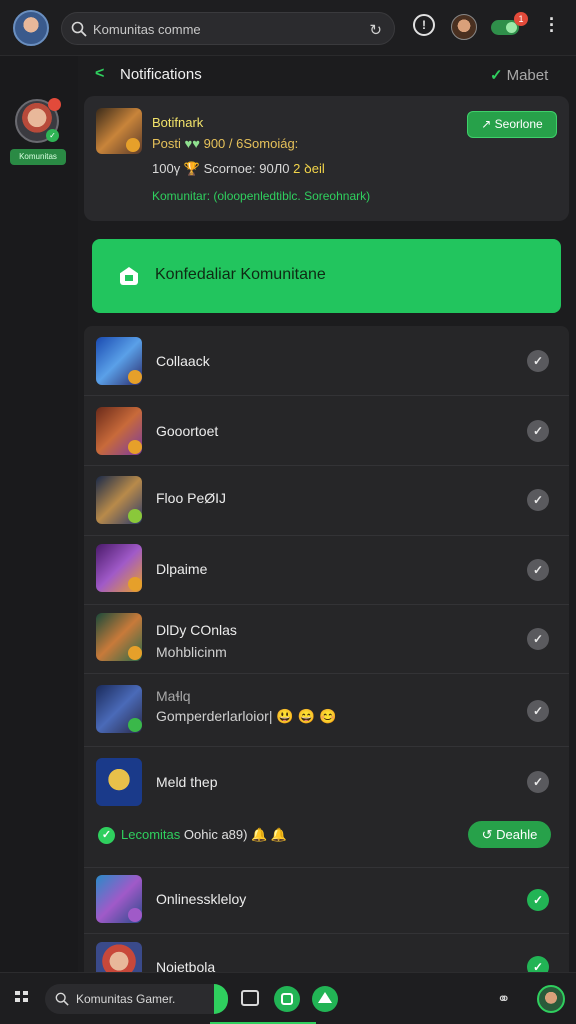 The height and width of the screenshot is (1024, 576). I want to click on profile-name: Botifnark, so click(178, 122).